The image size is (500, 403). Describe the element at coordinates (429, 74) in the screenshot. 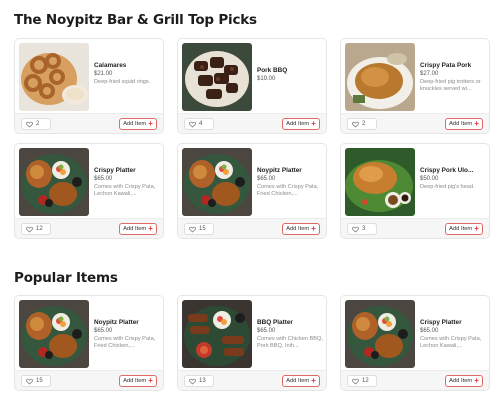

I see `item-price: $27.00` at that location.